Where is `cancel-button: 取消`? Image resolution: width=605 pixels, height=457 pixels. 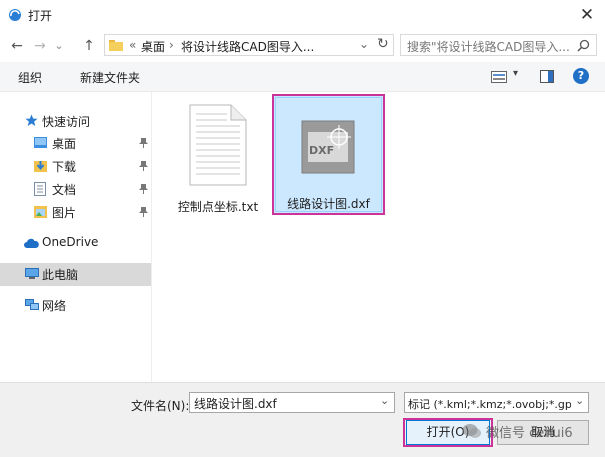 cancel-button: 取消 is located at coordinates (543, 432).